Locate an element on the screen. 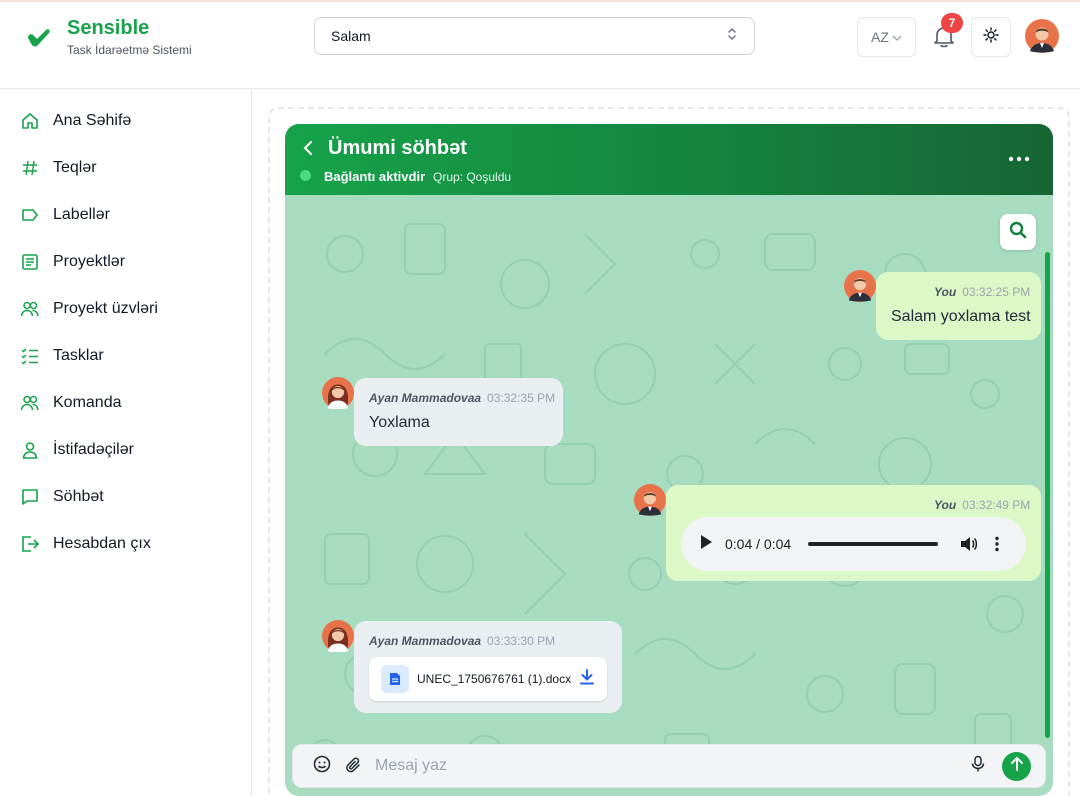  language-label: AZ is located at coordinates (880, 37).